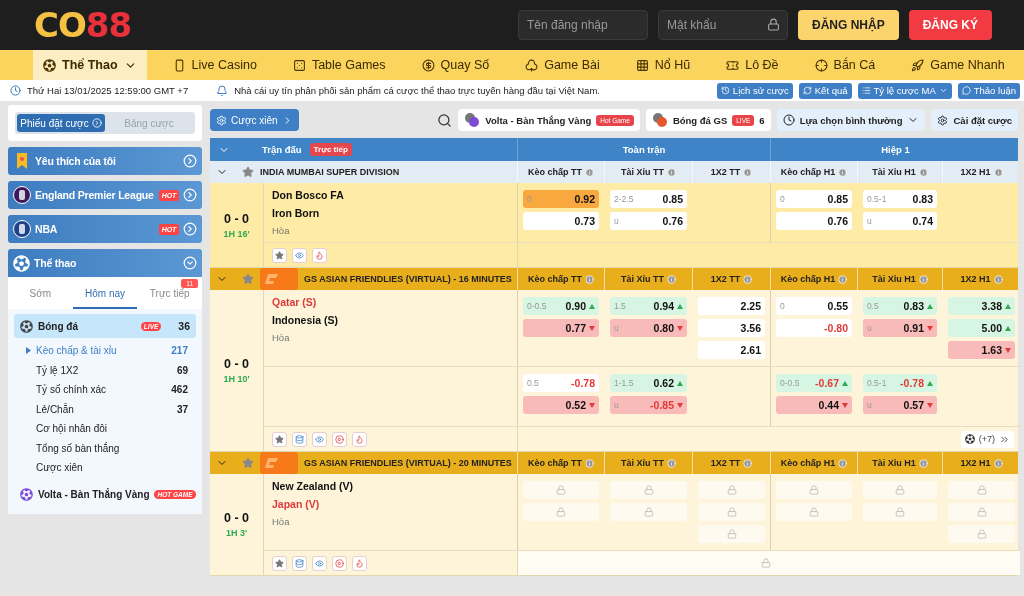  What do you see at coordinates (294, 302) in the screenshot?
I see `team-name: Qatar (S)` at bounding box center [294, 302].